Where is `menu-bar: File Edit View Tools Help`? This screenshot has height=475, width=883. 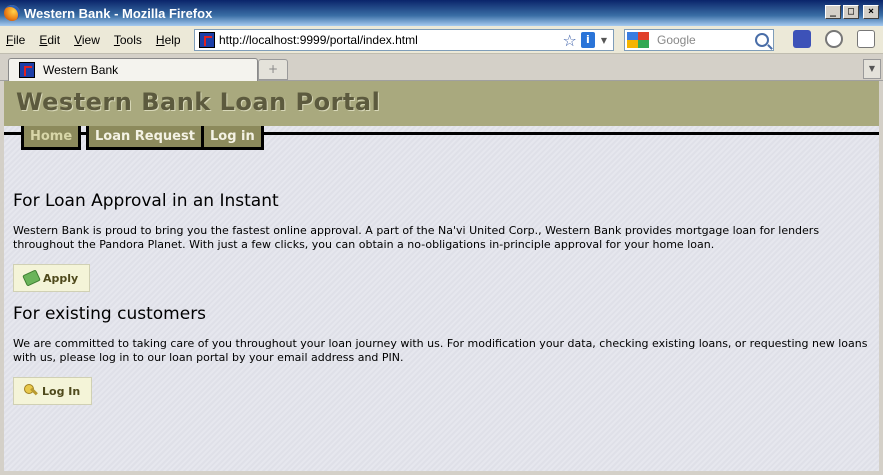
menu-bar: File Edit View Tools Help is located at coordinates (97, 40).